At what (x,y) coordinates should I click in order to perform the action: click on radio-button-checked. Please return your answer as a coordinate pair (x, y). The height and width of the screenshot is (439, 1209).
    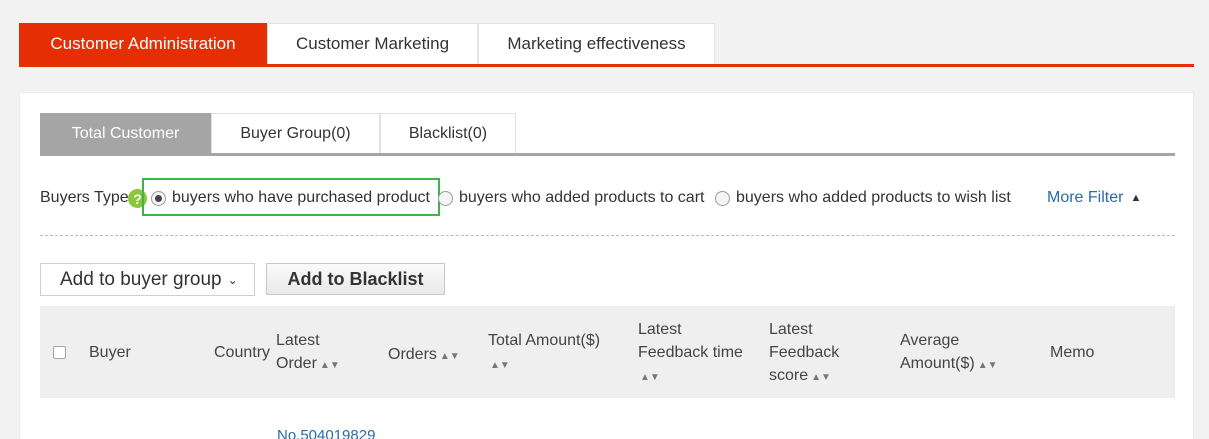
    Looking at the image, I should click on (158, 198).